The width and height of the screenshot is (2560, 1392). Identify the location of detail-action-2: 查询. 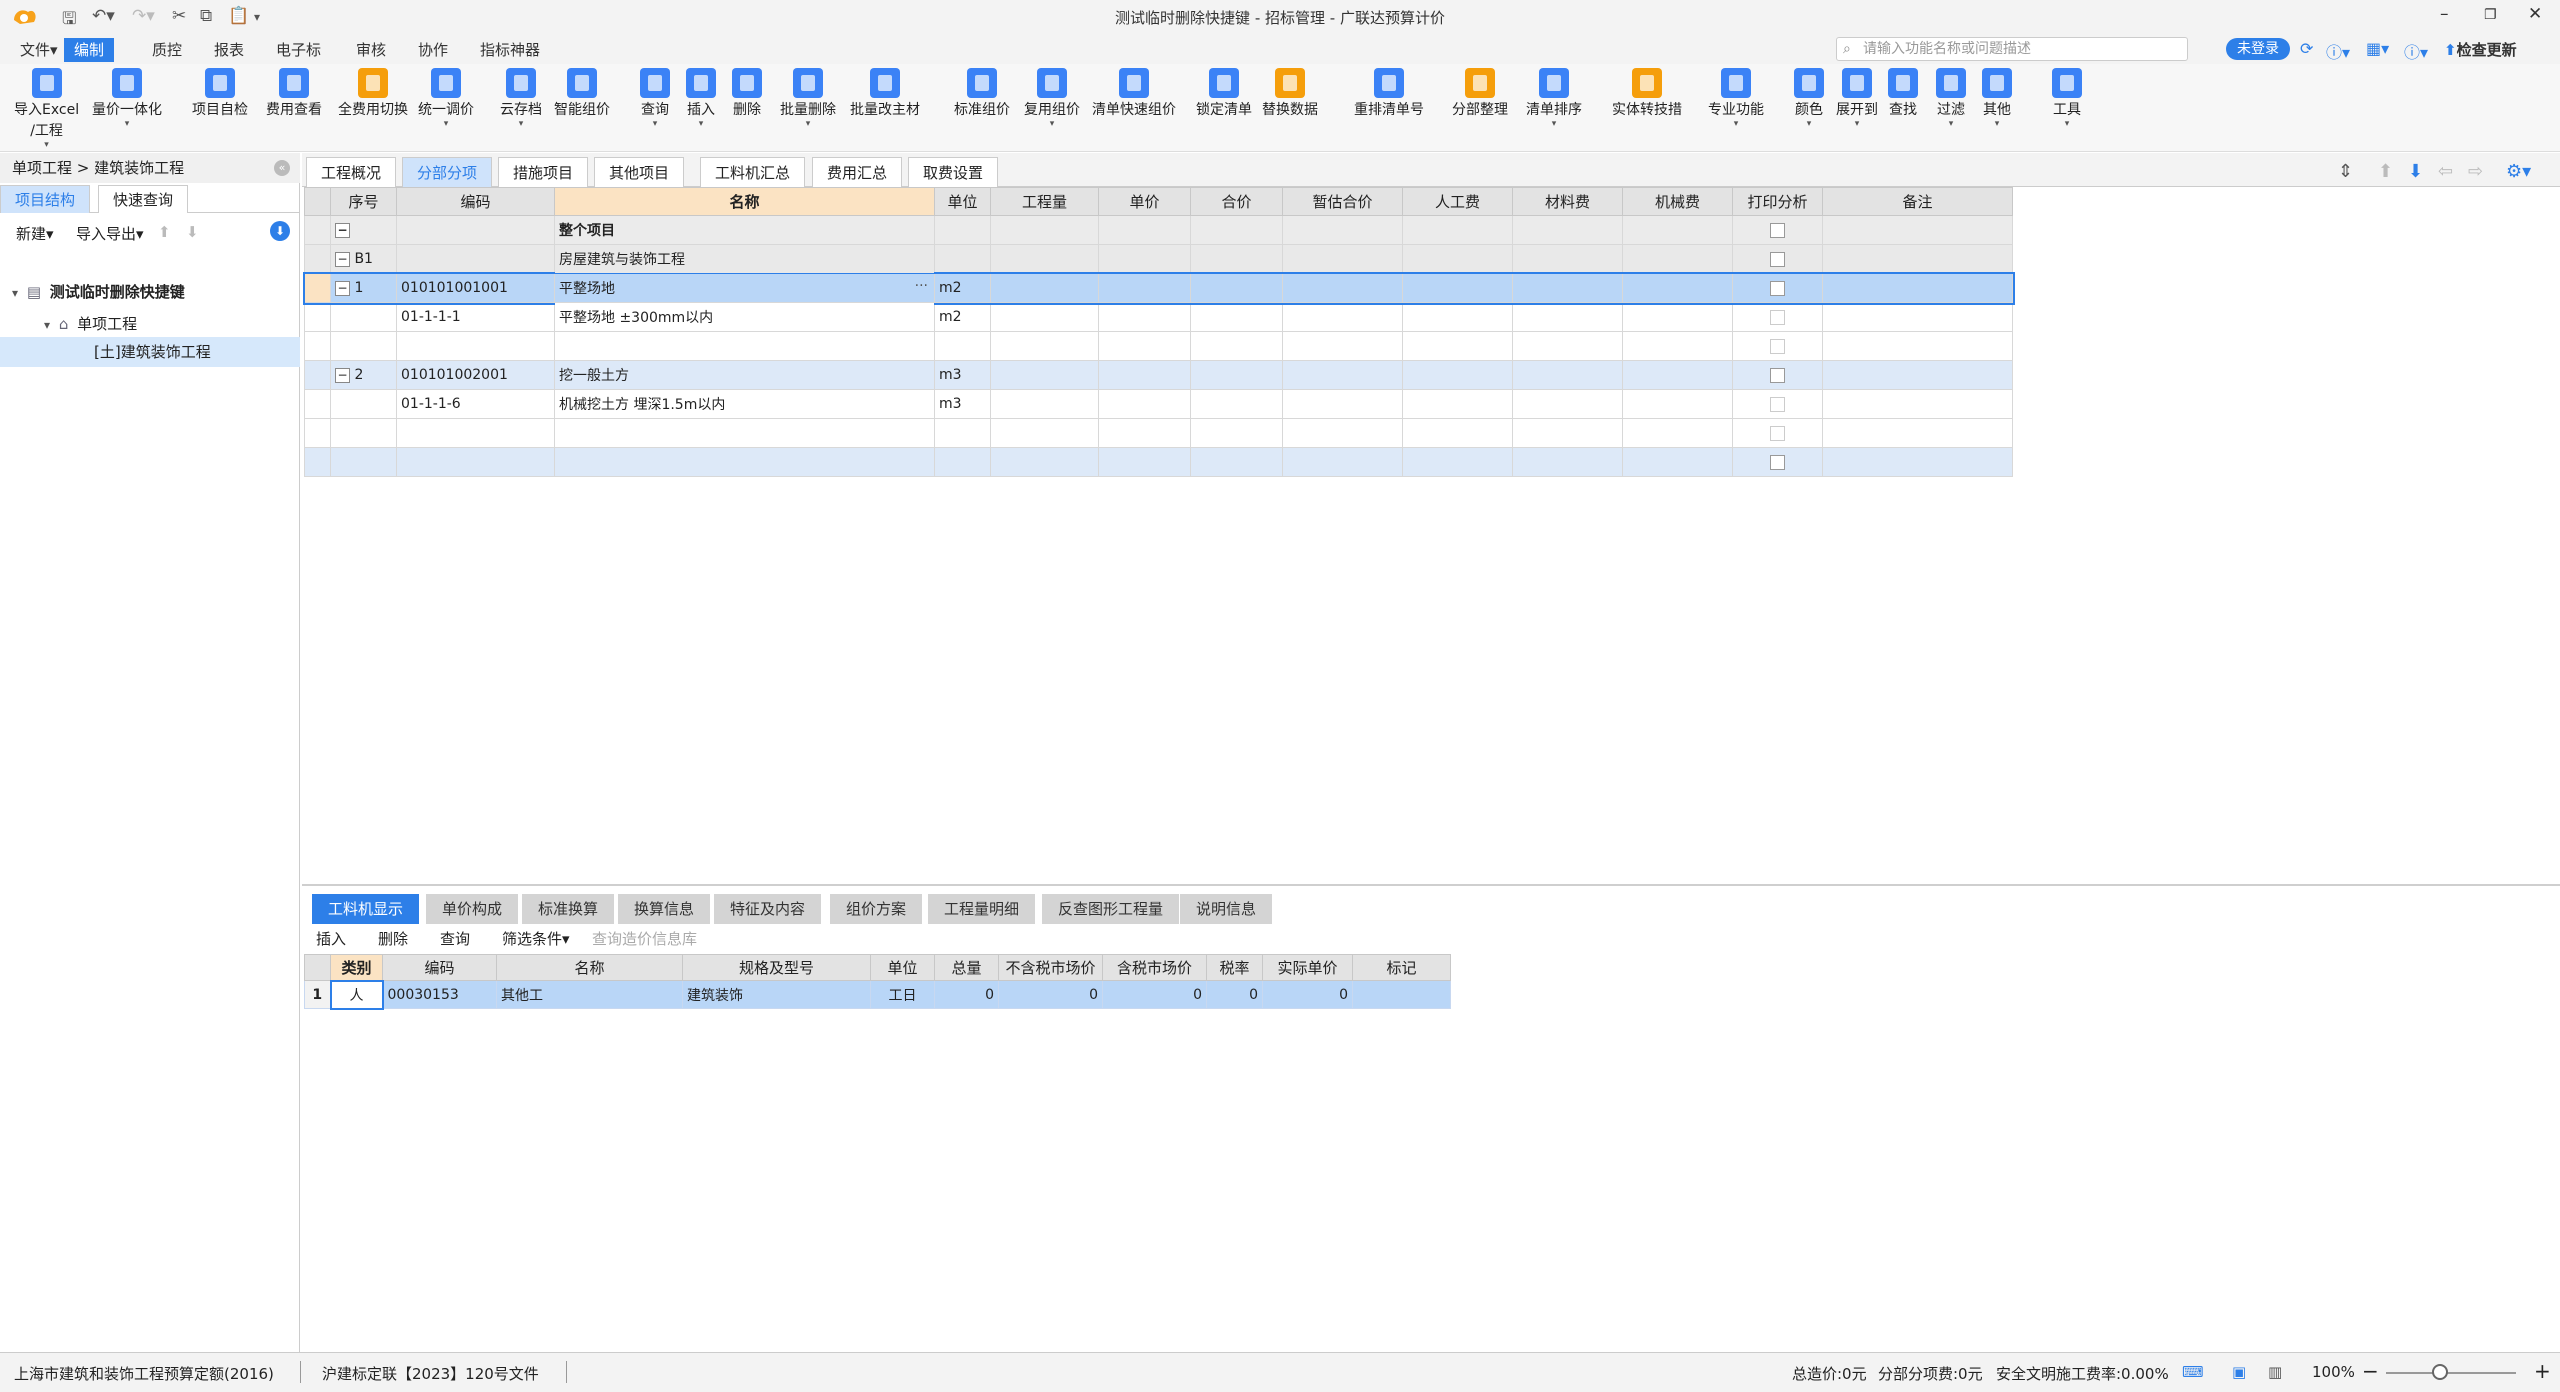
(455, 938).